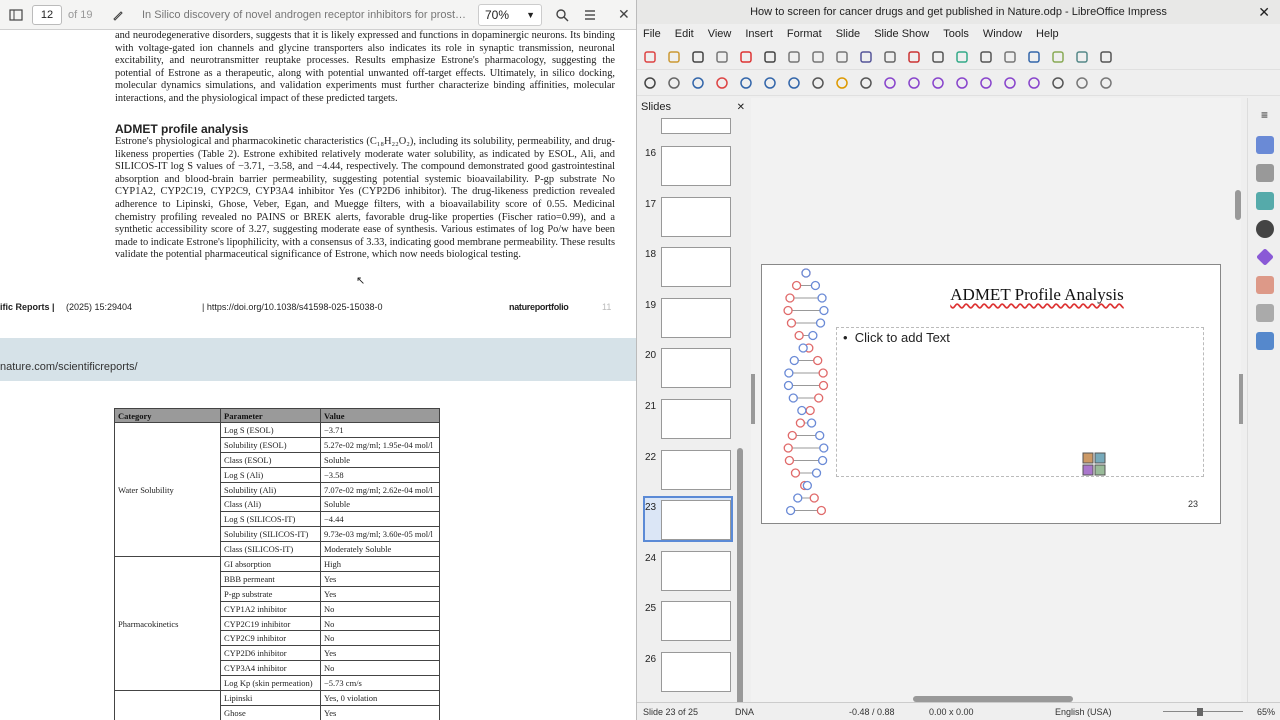 The height and width of the screenshot is (720, 1280). I want to click on ellipse-icon, so click(794, 83).